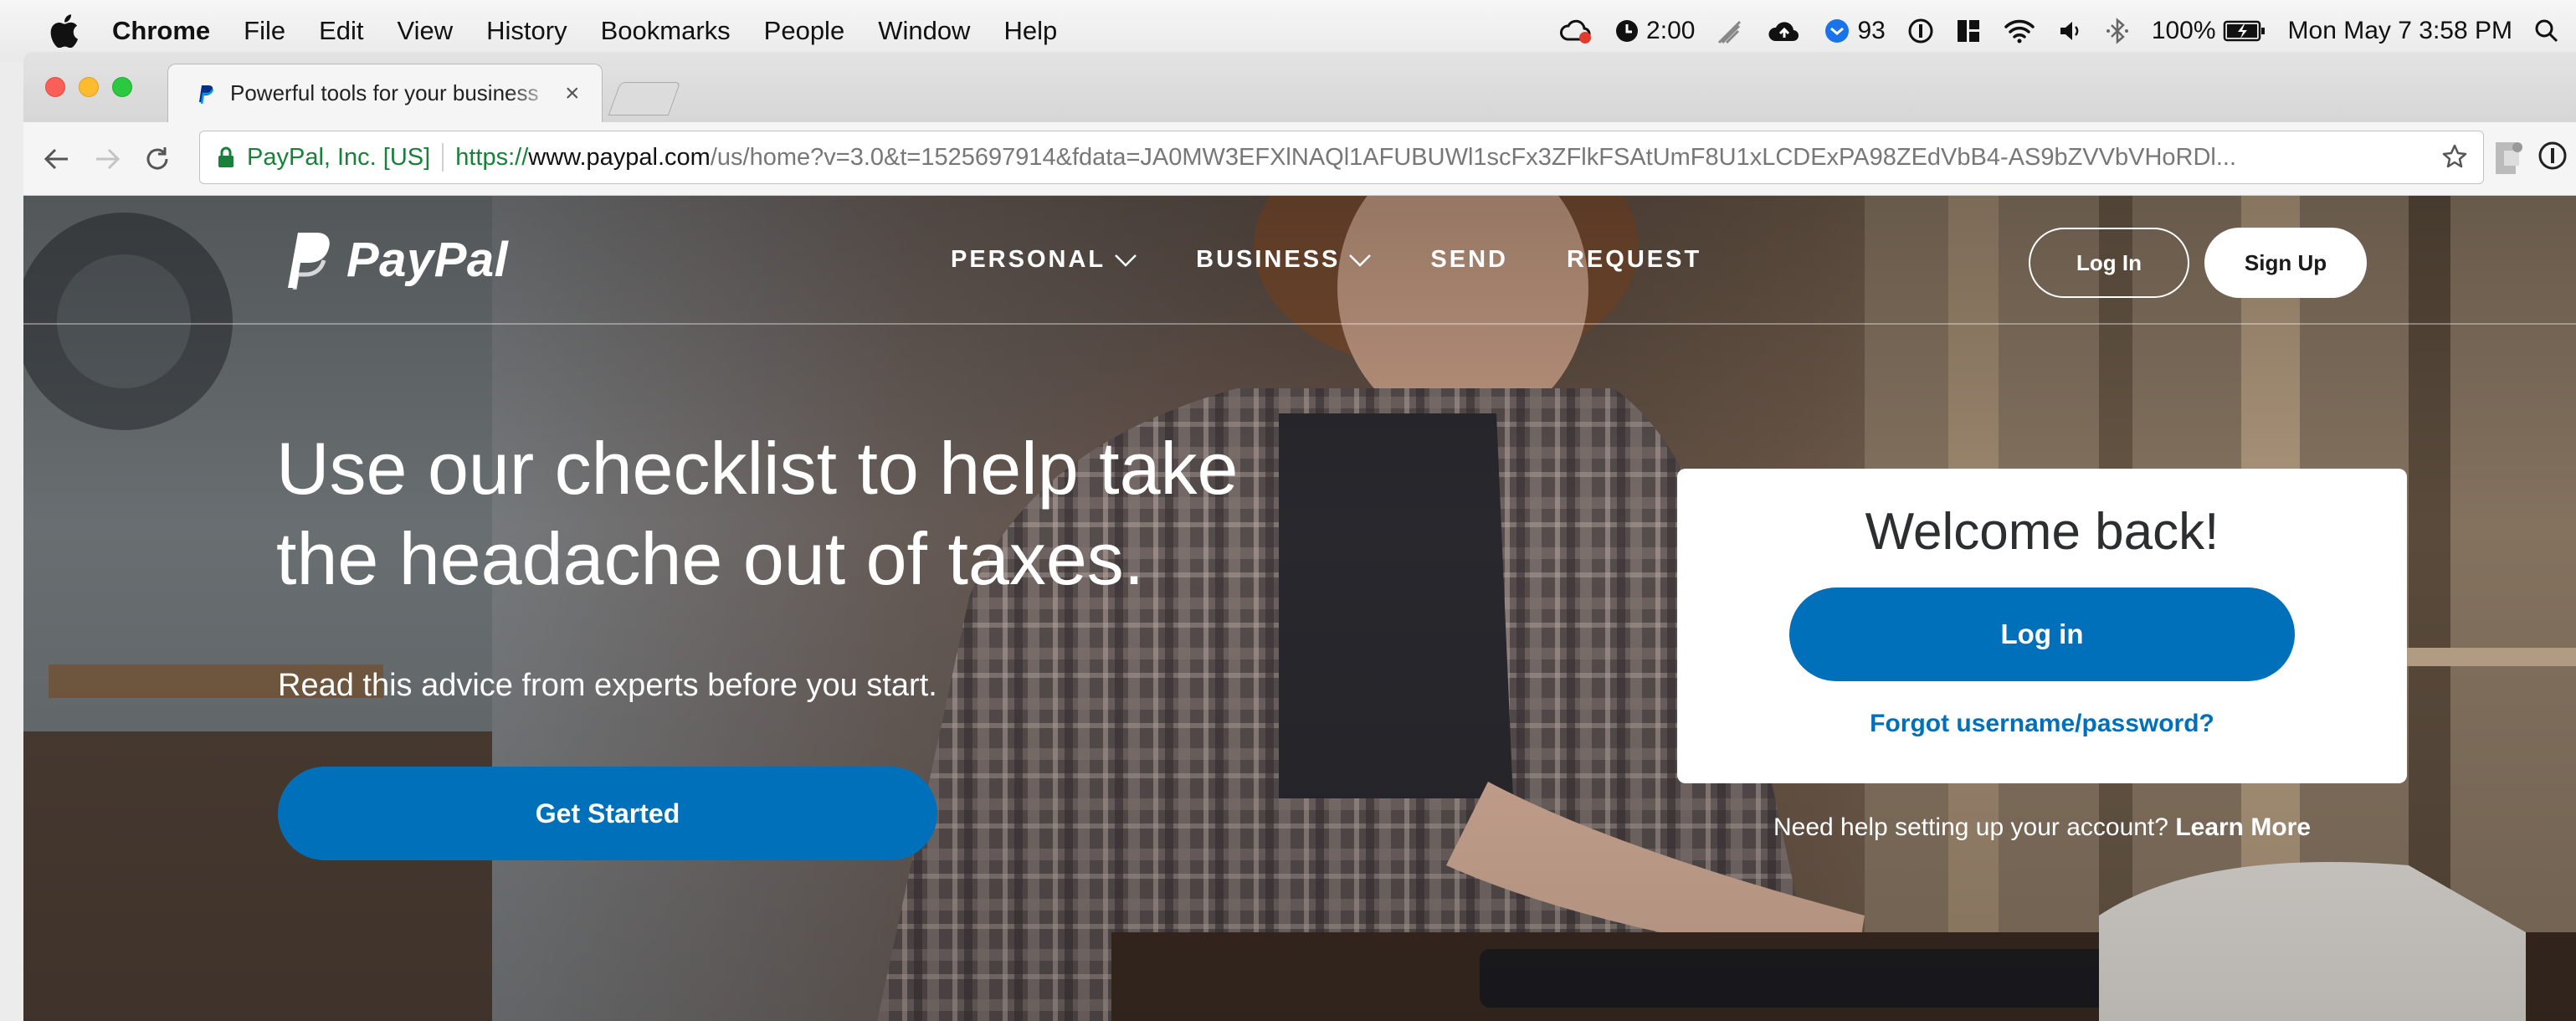 The height and width of the screenshot is (1021, 2576). Describe the element at coordinates (2019, 31) in the screenshot. I see `wifi-icon` at that location.